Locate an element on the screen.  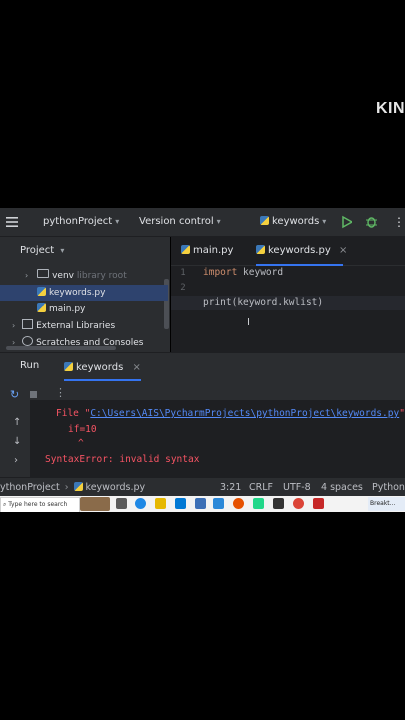
search-placeholder: Type here to search is located at coordinates (38, 504).